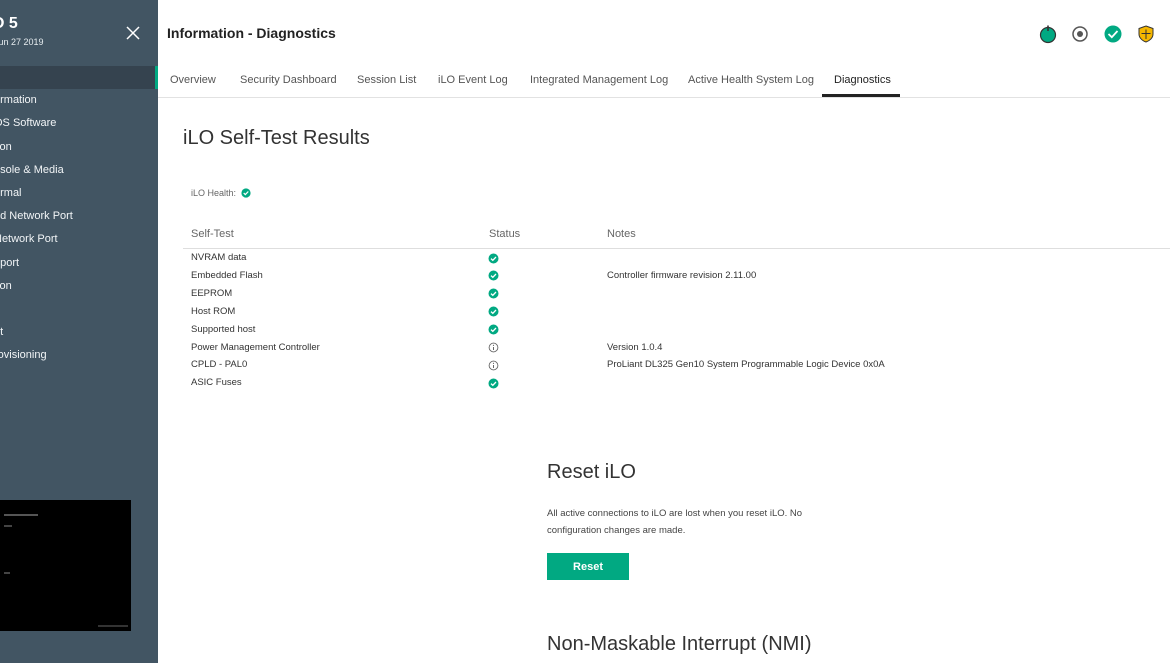 This screenshot has height=663, width=1170. What do you see at coordinates (505, 234) in the screenshot?
I see `column-header-status: Status` at bounding box center [505, 234].